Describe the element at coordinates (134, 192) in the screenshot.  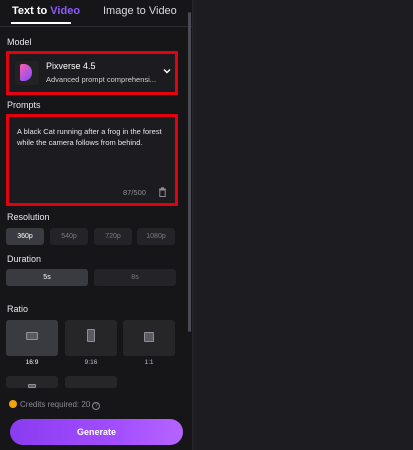
I see `character-counter: 87/500` at that location.